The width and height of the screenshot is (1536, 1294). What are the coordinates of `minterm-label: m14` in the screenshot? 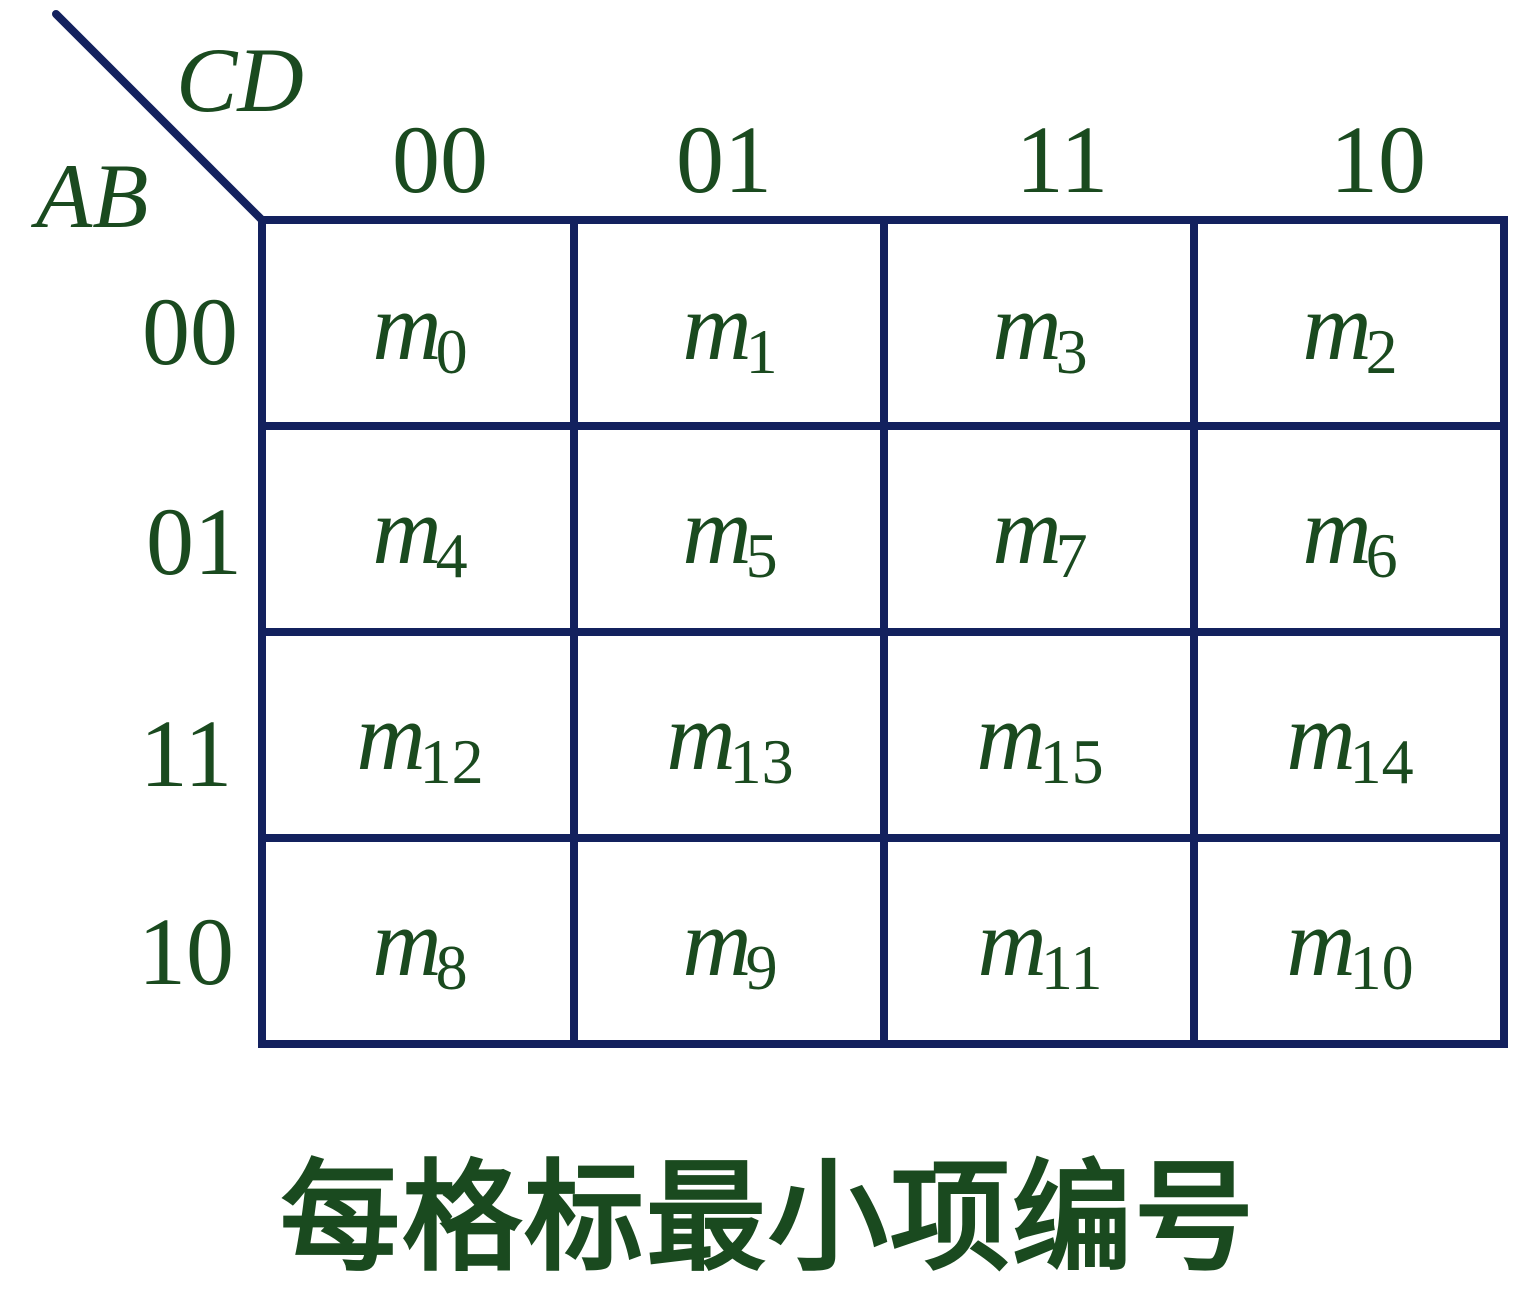 It's located at (1350, 740).